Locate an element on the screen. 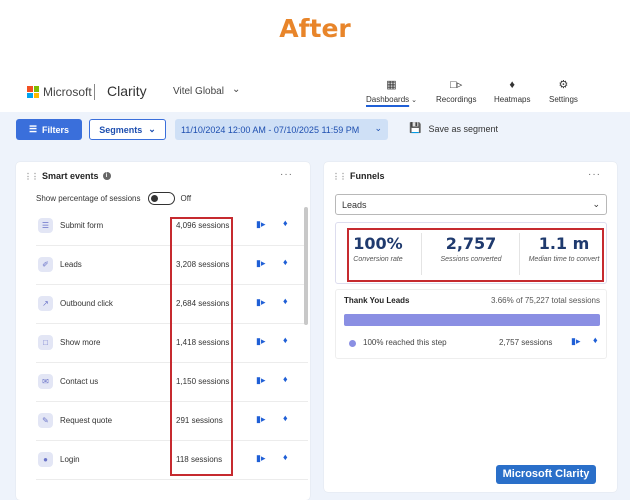 This screenshot has width=630, height=500. step-progress-fill is located at coordinates (472, 320).